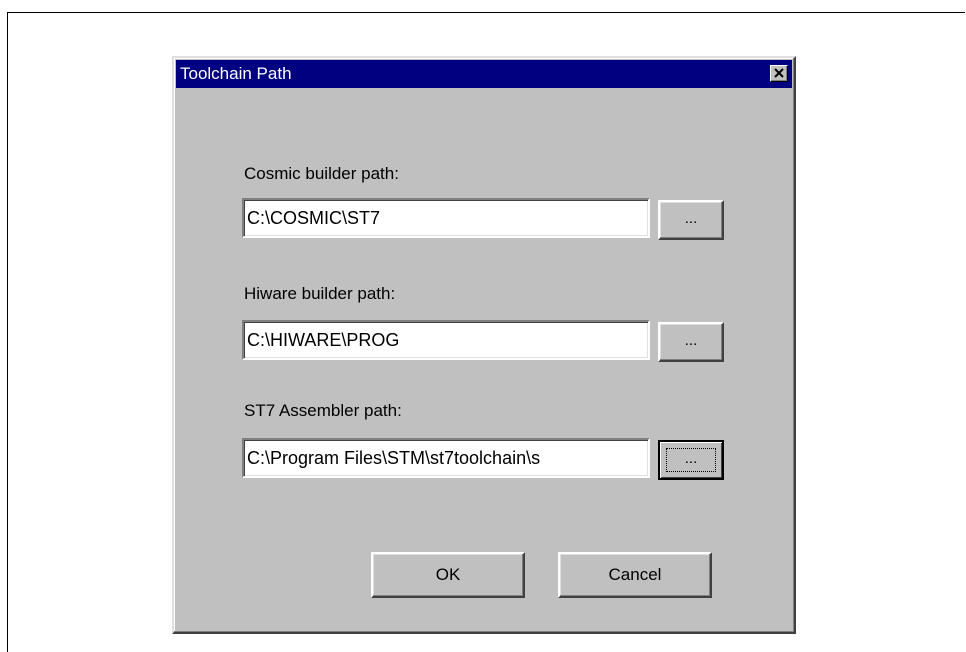 This screenshot has width=966, height=652. I want to click on hiware-path-label: Hiware builder path:, so click(320, 293).